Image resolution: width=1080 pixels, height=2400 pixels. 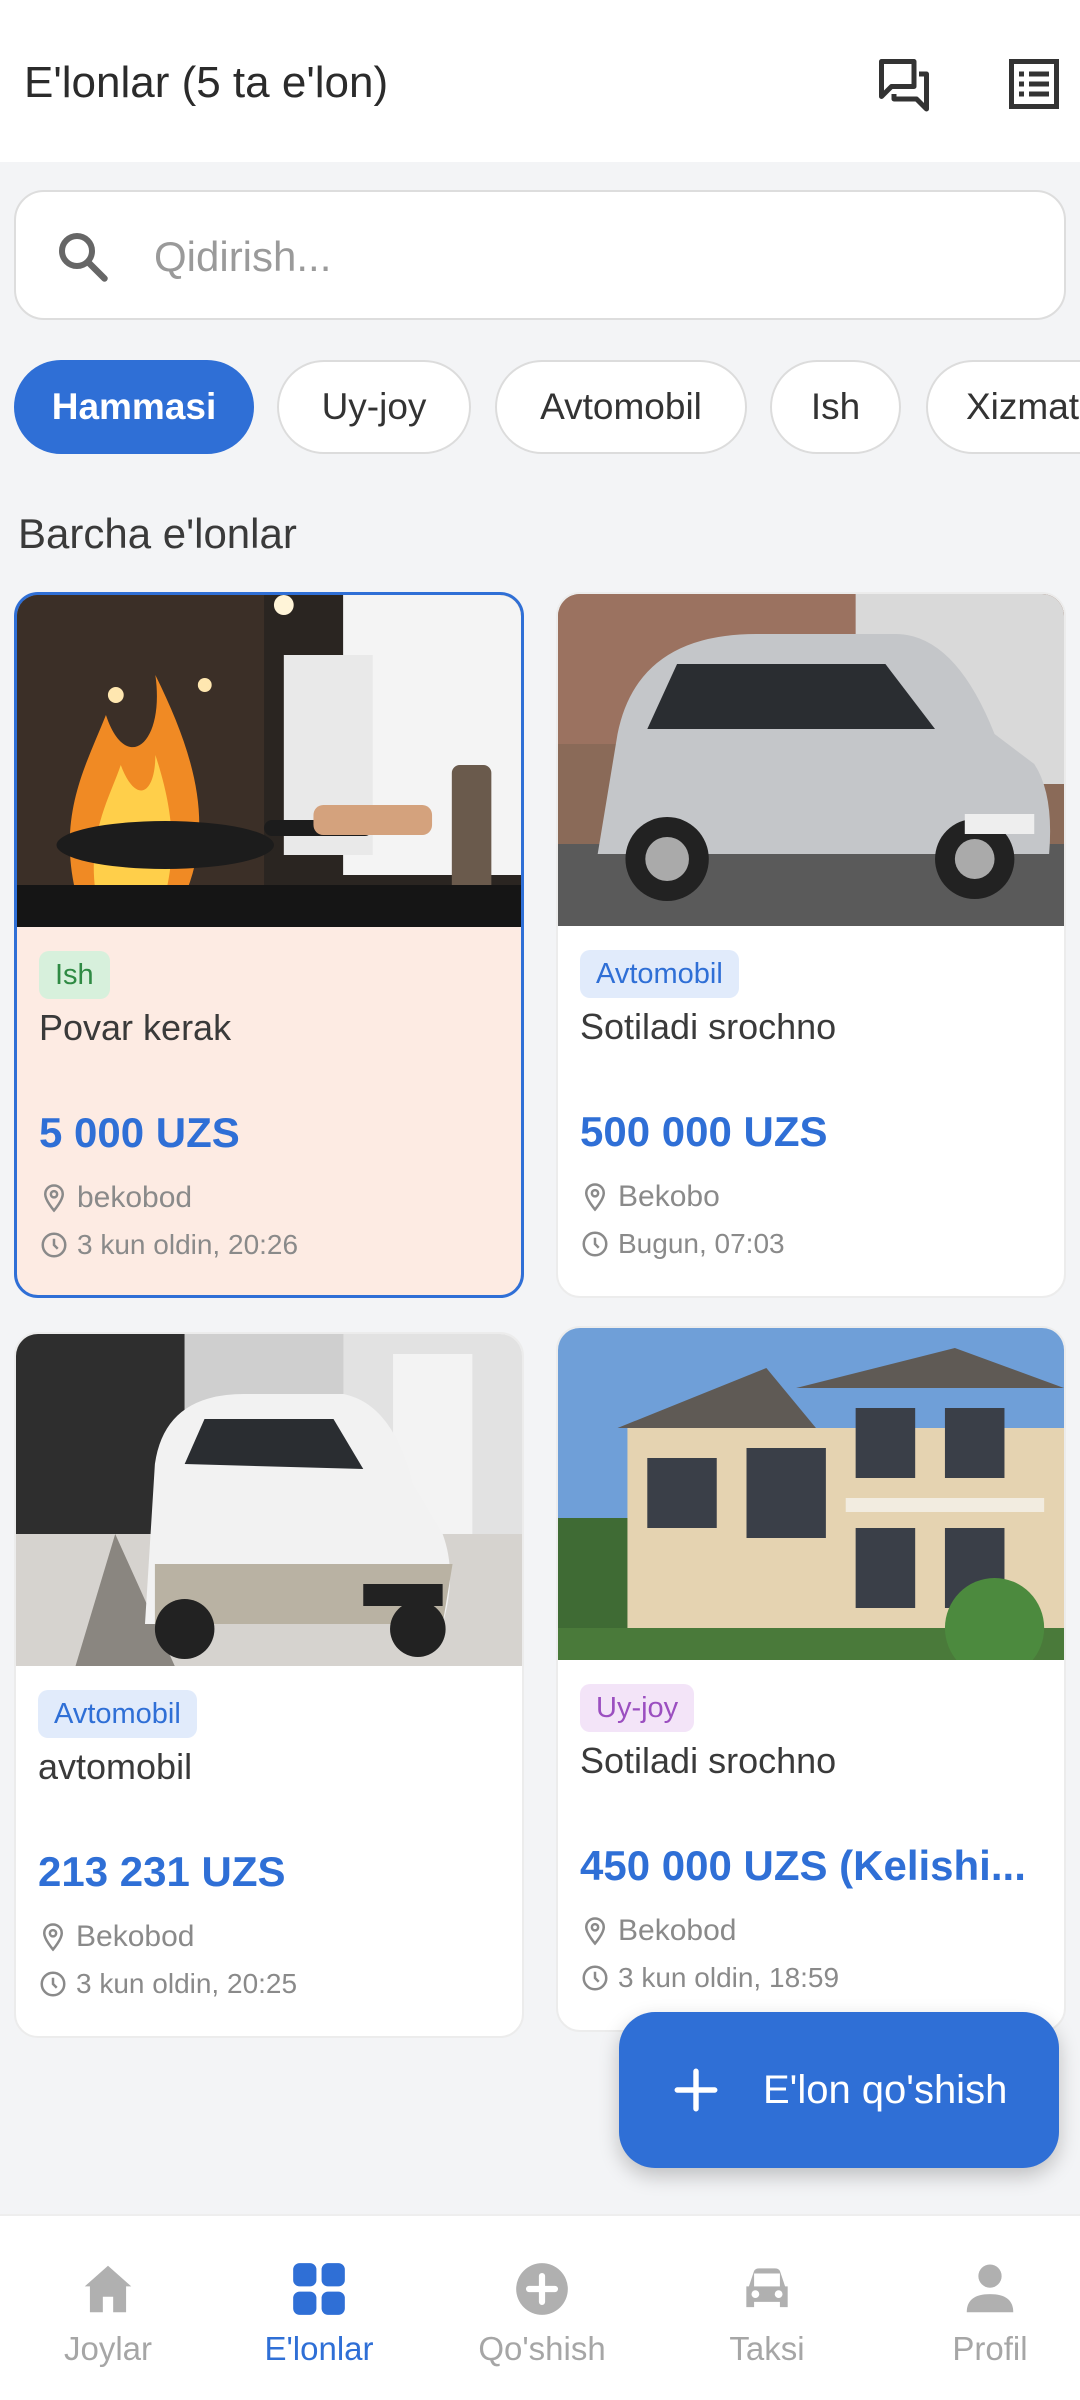 I want to click on listing-time: Bugun, 07:03, so click(x=682, y=1244).